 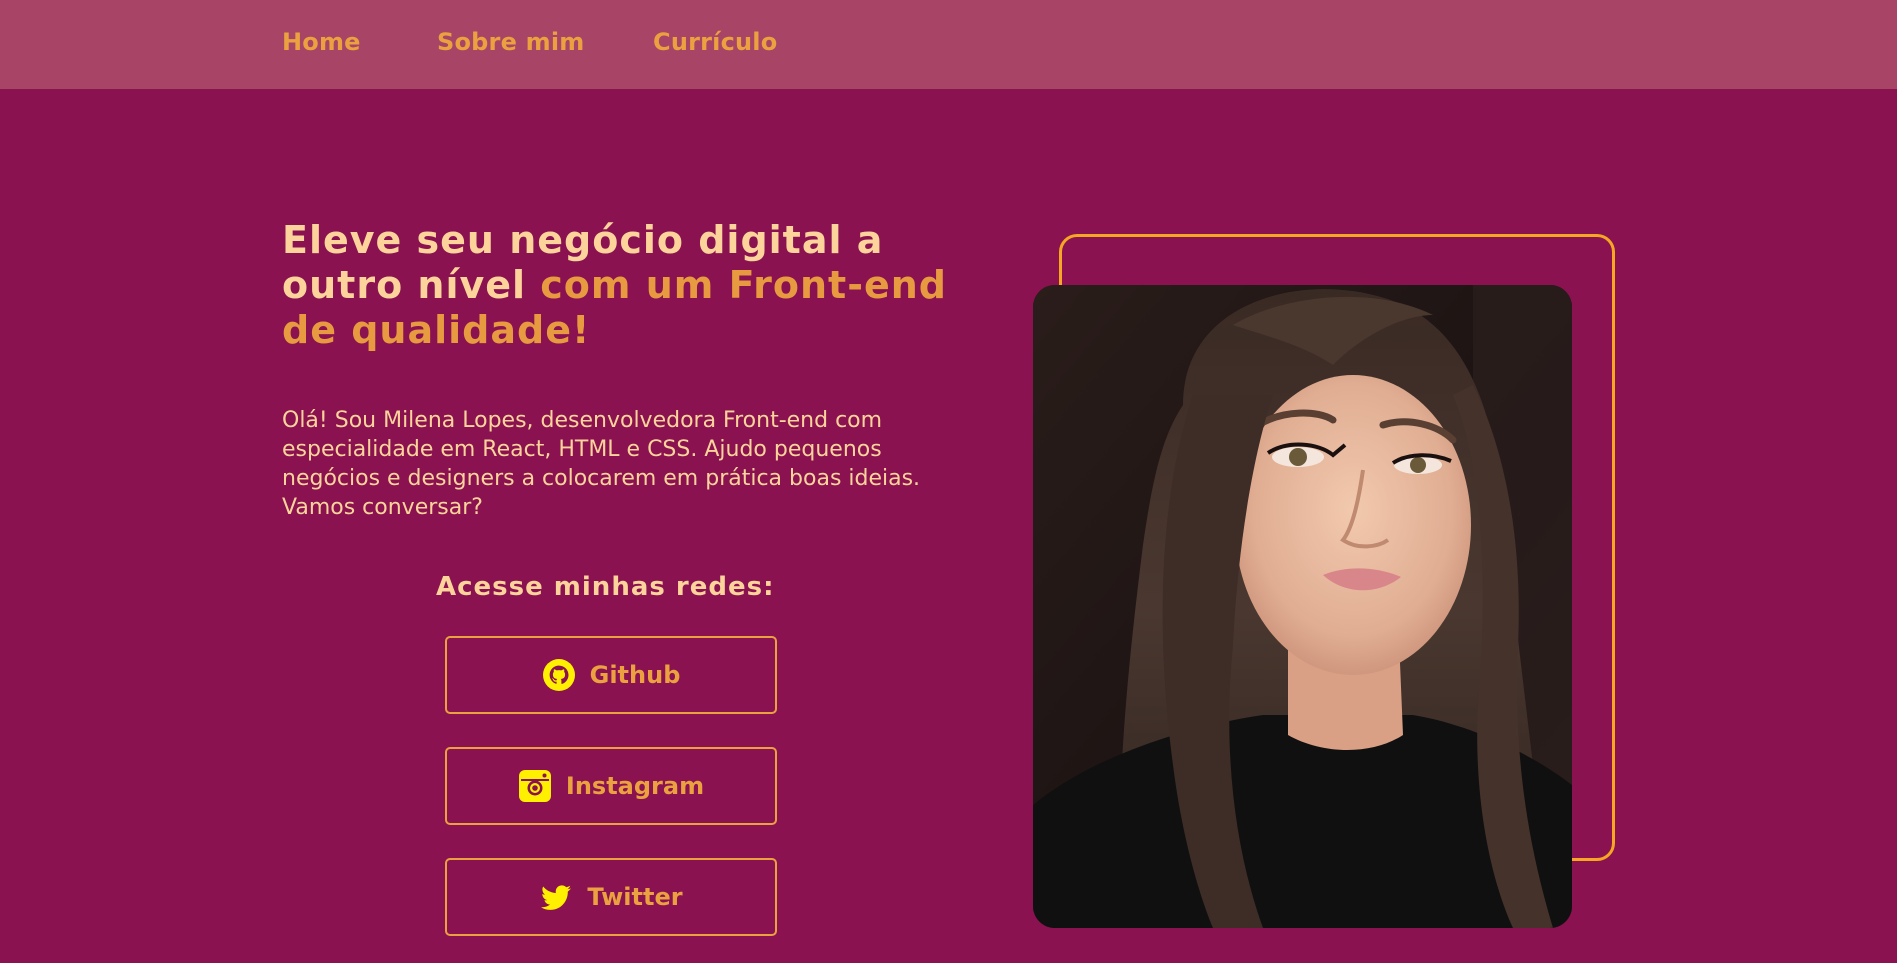 I want to click on navbar: Home Sobre mim Currículo, so click(x=948, y=44).